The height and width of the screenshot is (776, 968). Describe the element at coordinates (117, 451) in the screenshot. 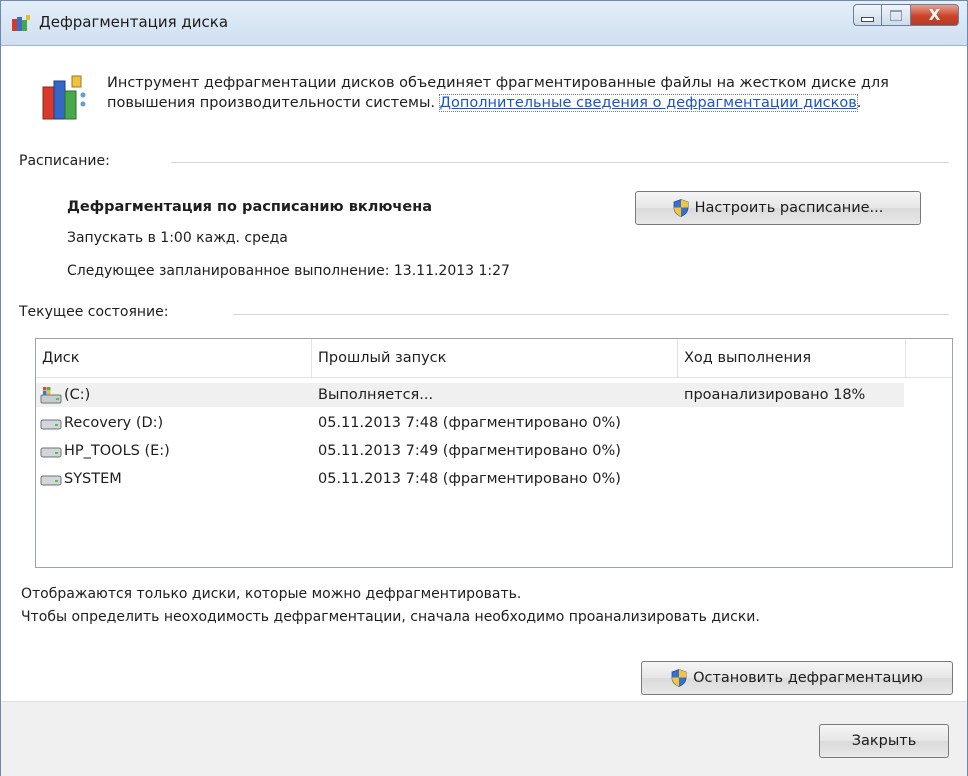

I see `disk-name: HP_TOOLS (E:)` at that location.